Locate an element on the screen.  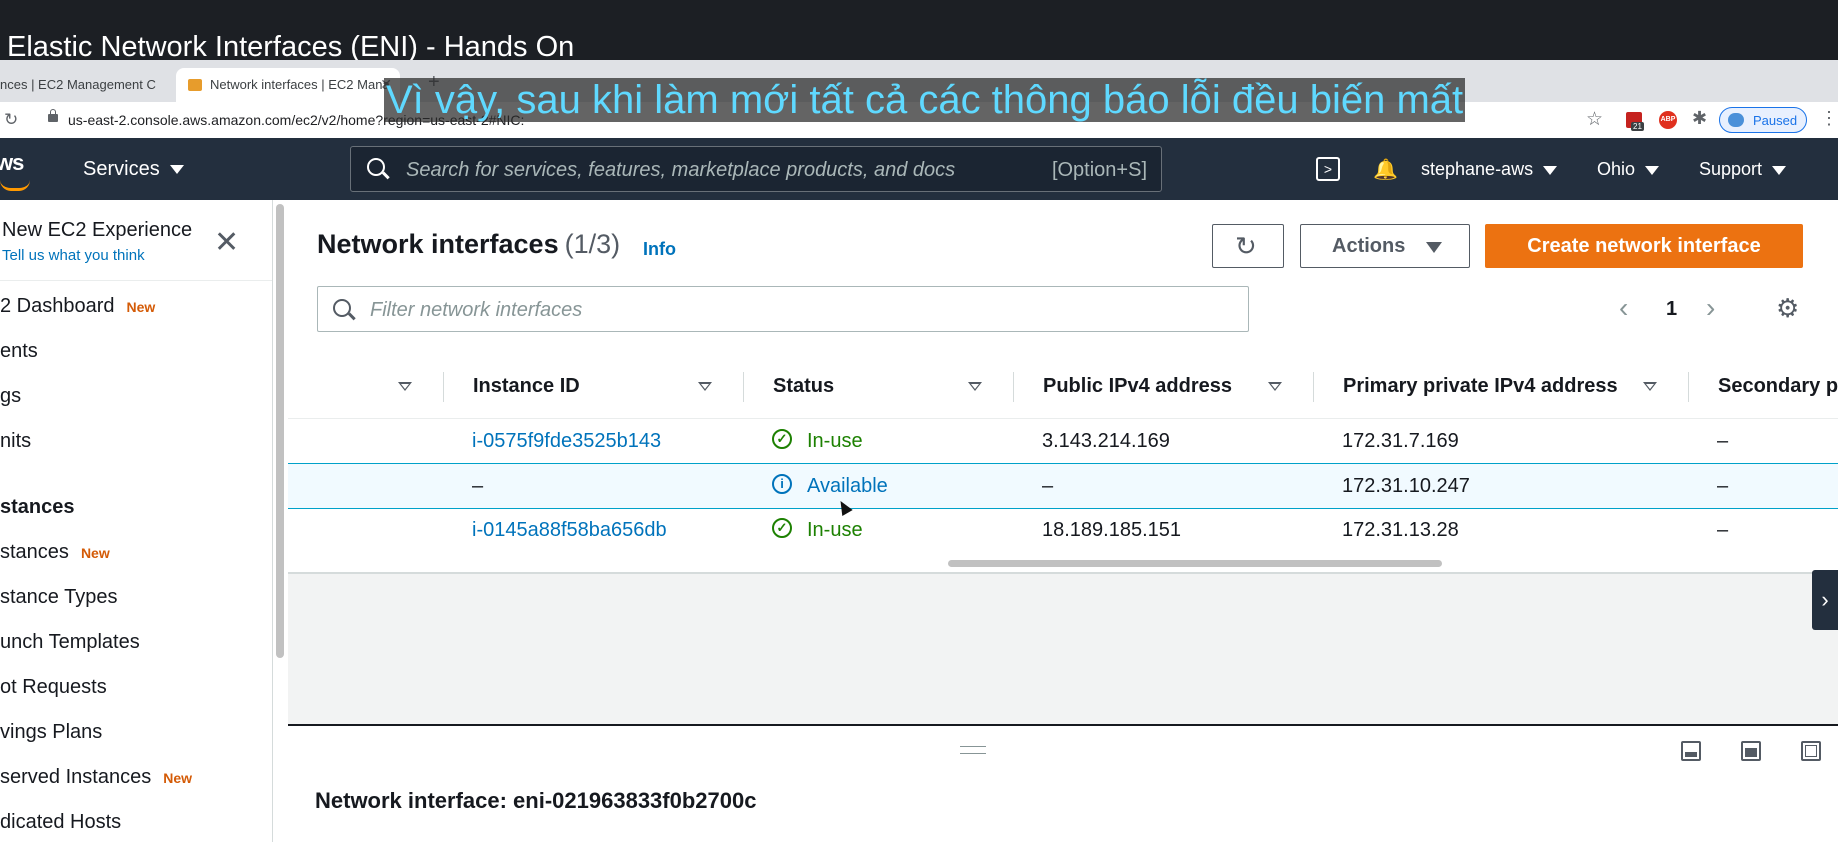
extension-red-icon: 21 is located at coordinates (1635, 121).